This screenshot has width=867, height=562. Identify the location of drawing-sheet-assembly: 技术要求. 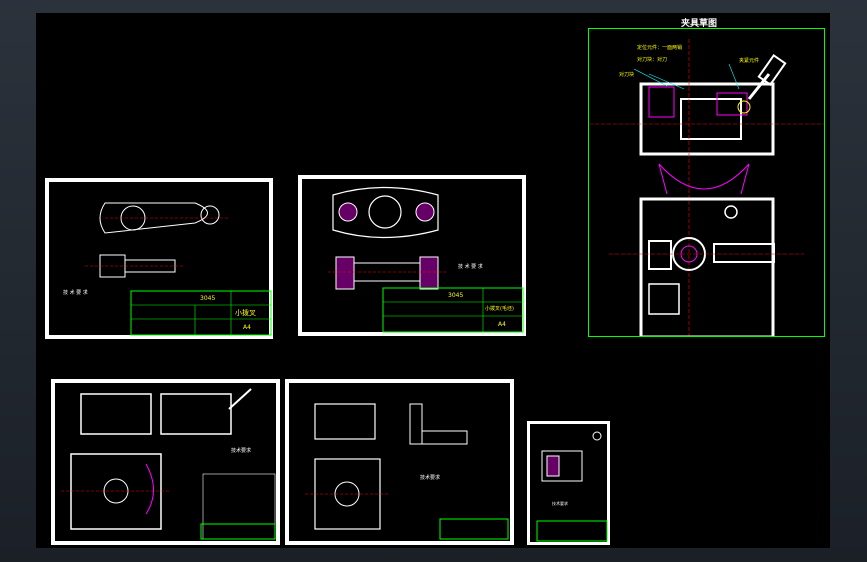
(165, 462).